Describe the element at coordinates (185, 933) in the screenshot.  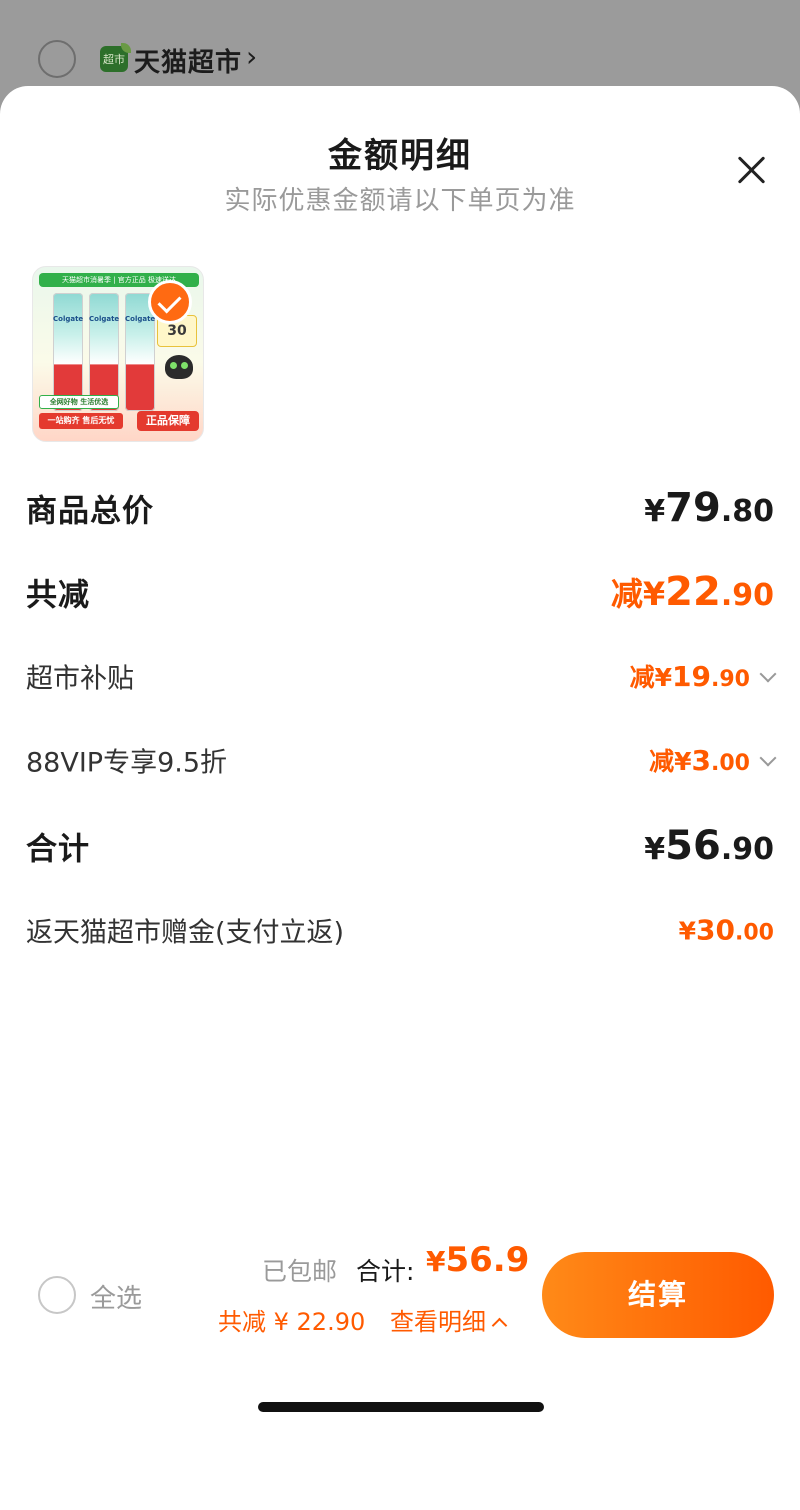
I see `cashback-label: 返天猫超市赠金(支付立返)` at that location.